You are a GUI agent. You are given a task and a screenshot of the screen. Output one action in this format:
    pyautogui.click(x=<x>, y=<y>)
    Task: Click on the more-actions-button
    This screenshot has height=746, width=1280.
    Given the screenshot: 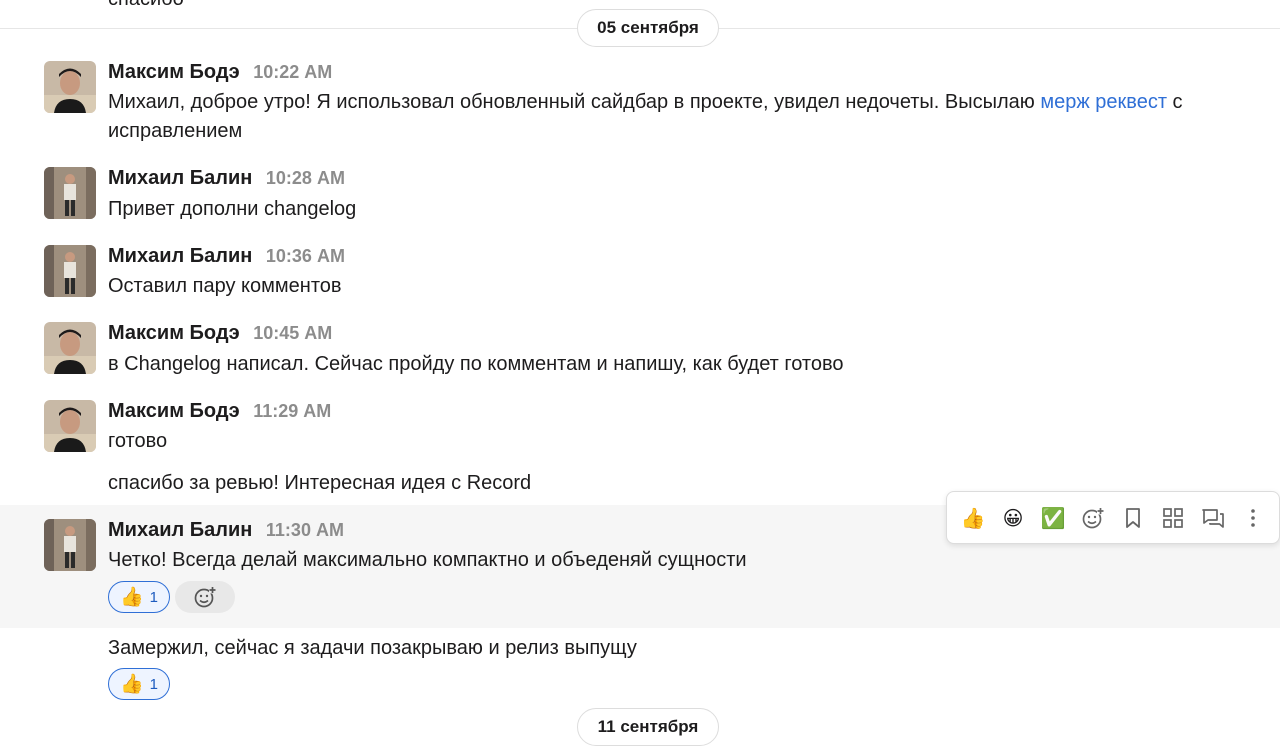 What is the action you would take?
    pyautogui.click(x=1253, y=518)
    